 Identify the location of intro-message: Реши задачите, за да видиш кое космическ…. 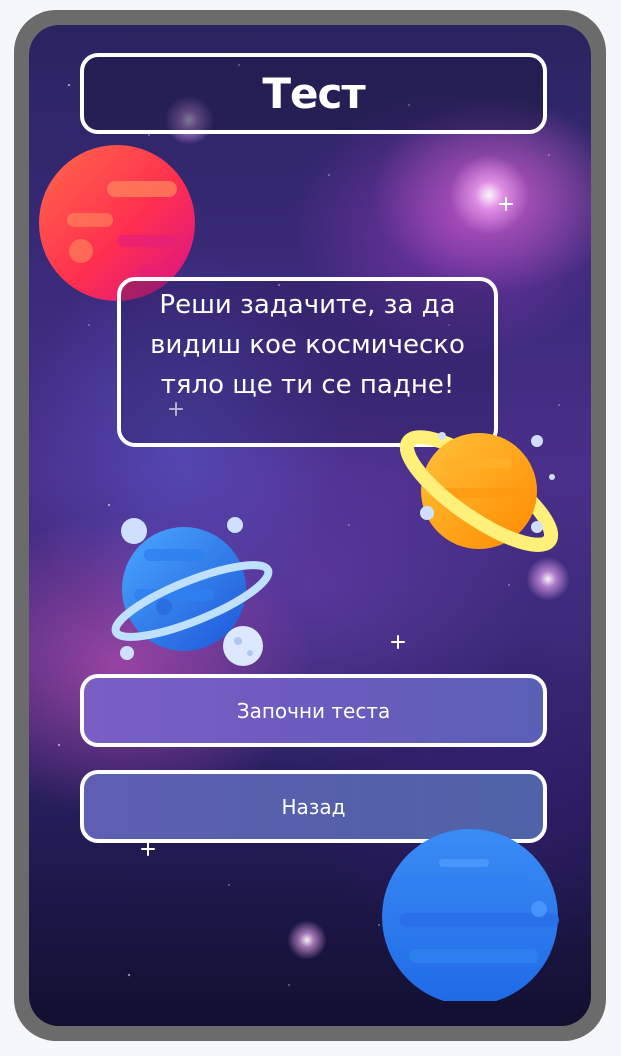
(307, 345).